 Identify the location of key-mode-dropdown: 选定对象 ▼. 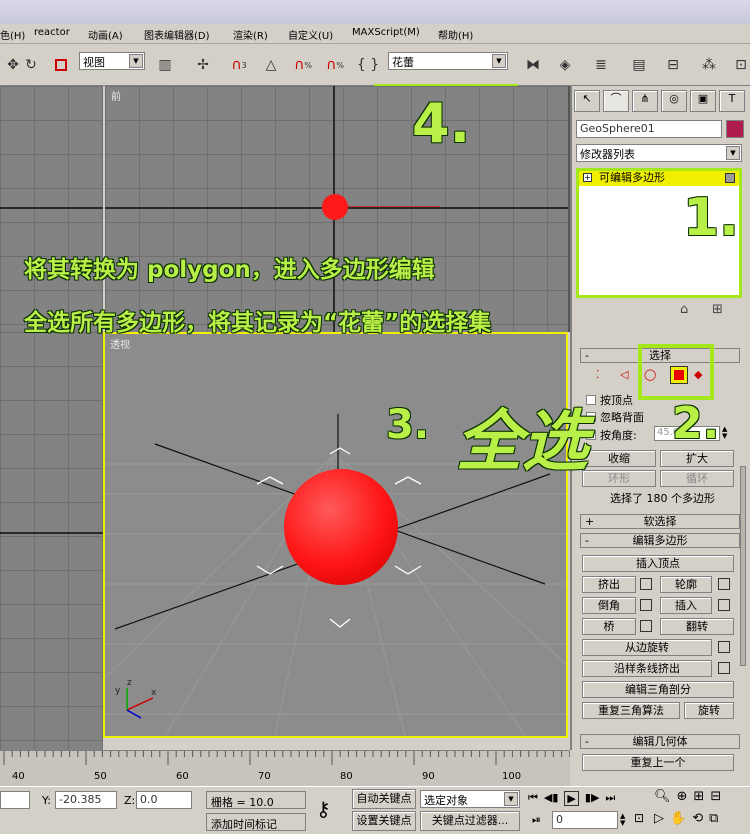
(470, 799).